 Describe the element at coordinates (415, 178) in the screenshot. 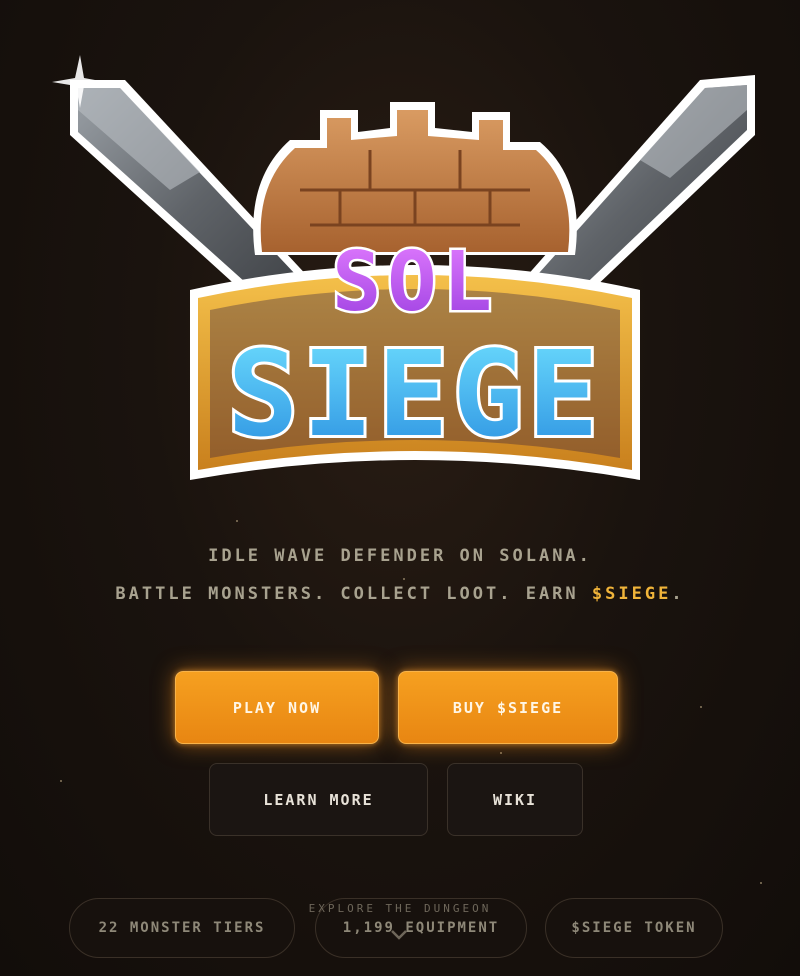

I see `tower-icon` at that location.